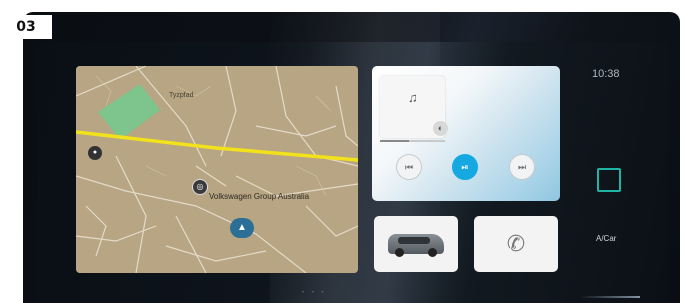 The height and width of the screenshot is (303, 686). I want to click on album-art: ♫ ◐, so click(414, 107).